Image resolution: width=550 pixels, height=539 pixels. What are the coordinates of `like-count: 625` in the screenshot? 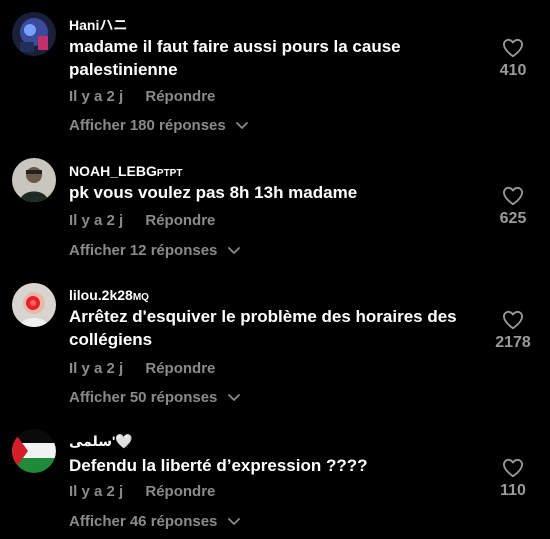 It's located at (513, 218).